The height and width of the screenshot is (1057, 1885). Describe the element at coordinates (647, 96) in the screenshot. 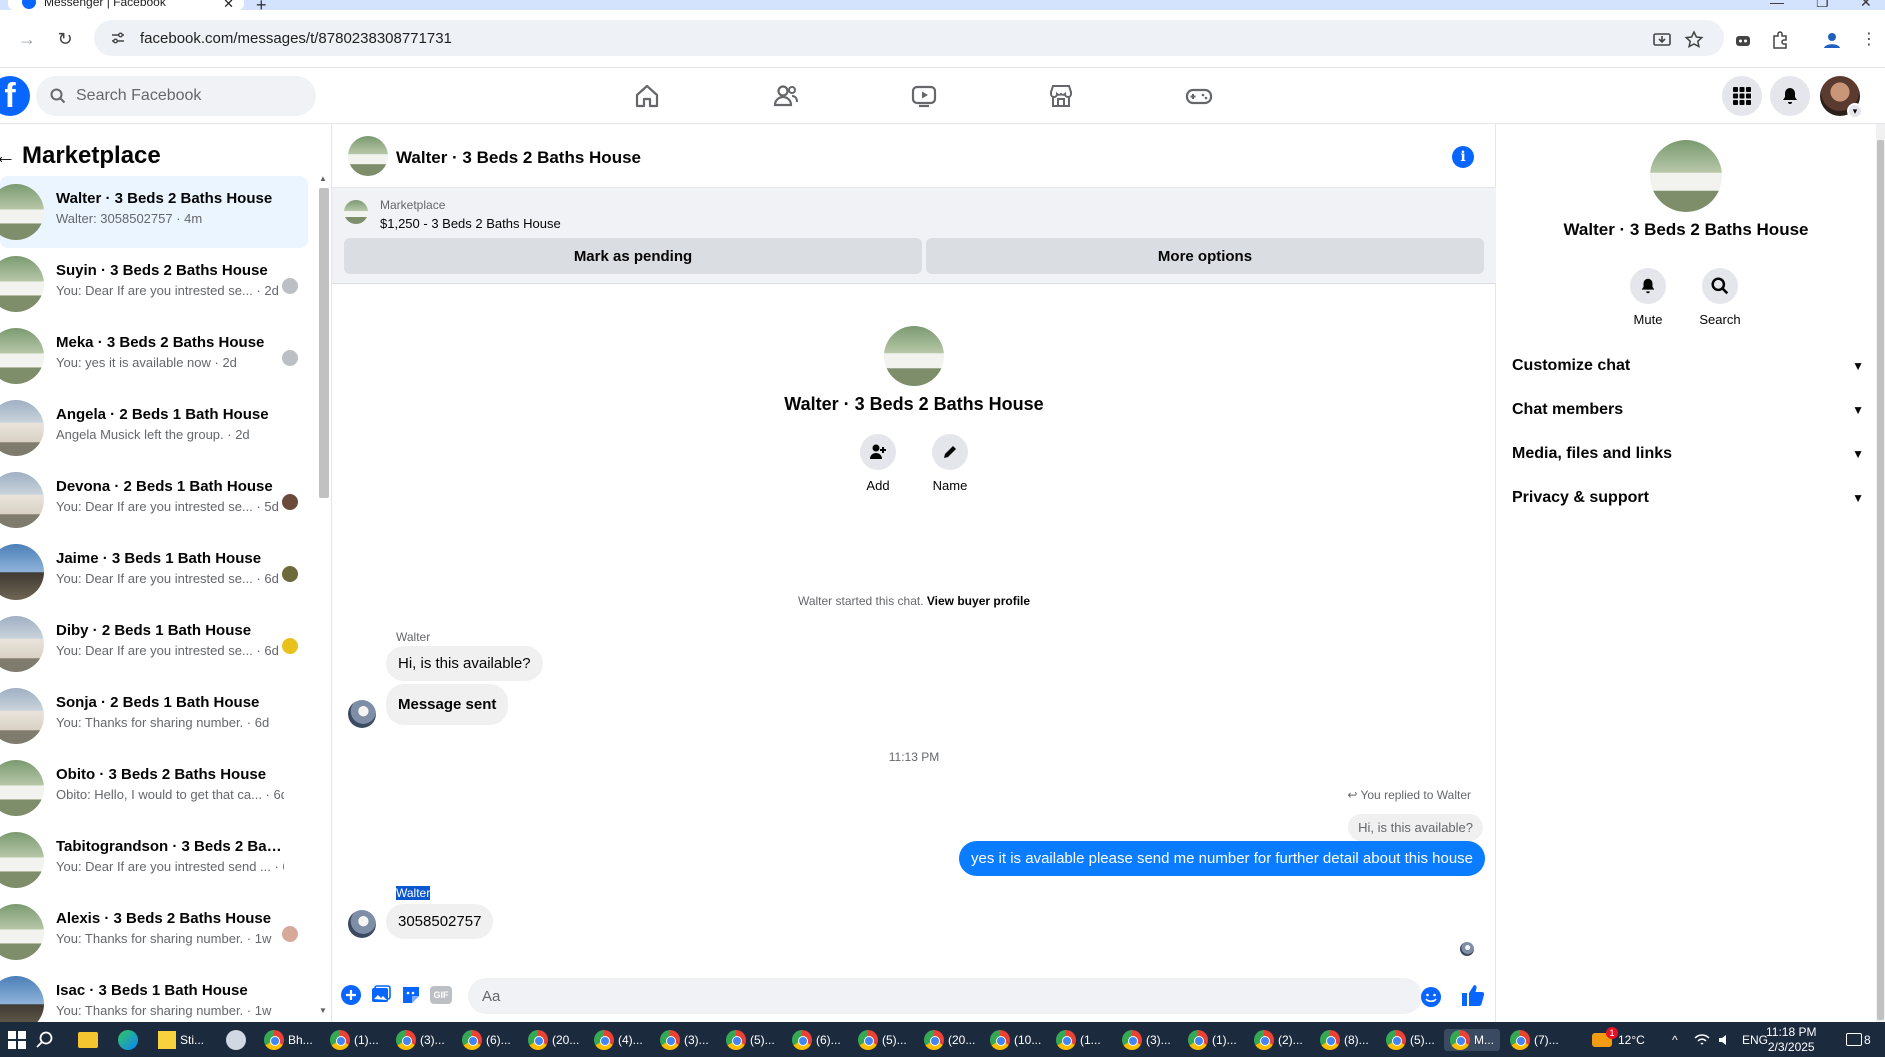

I see `home-icon` at that location.